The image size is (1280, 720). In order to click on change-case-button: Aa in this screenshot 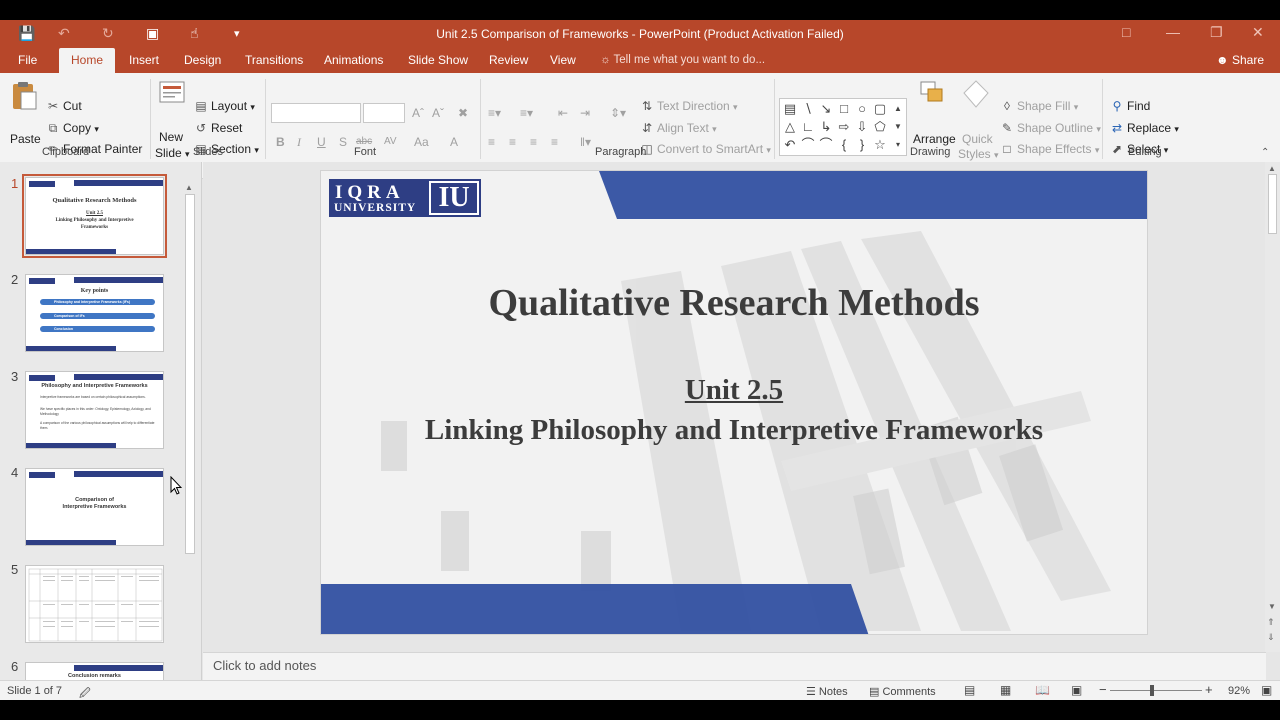, I will do `click(421, 142)`.